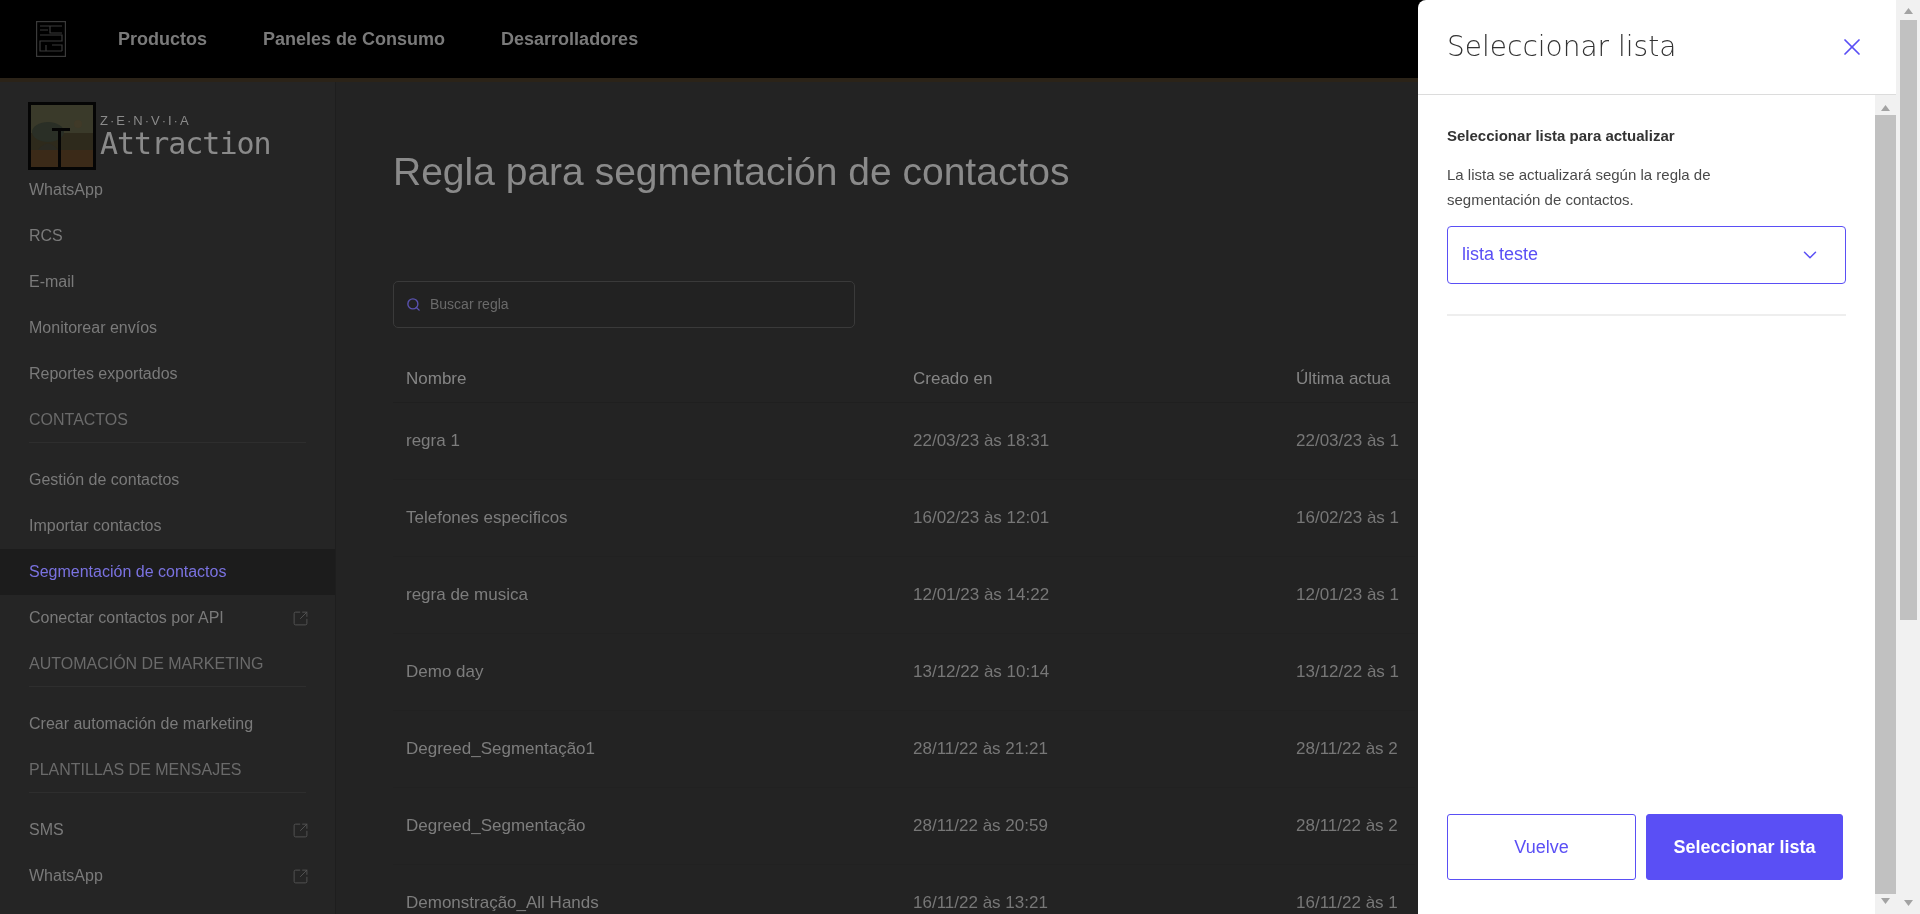  What do you see at coordinates (981, 594) in the screenshot?
I see `table-cell: 12/01/23 às 14:22` at bounding box center [981, 594].